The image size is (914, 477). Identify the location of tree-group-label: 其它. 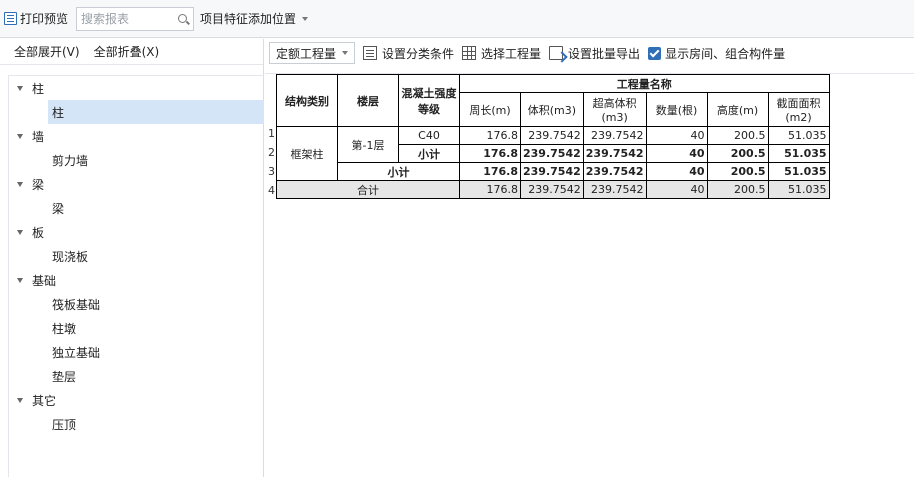
(44, 400).